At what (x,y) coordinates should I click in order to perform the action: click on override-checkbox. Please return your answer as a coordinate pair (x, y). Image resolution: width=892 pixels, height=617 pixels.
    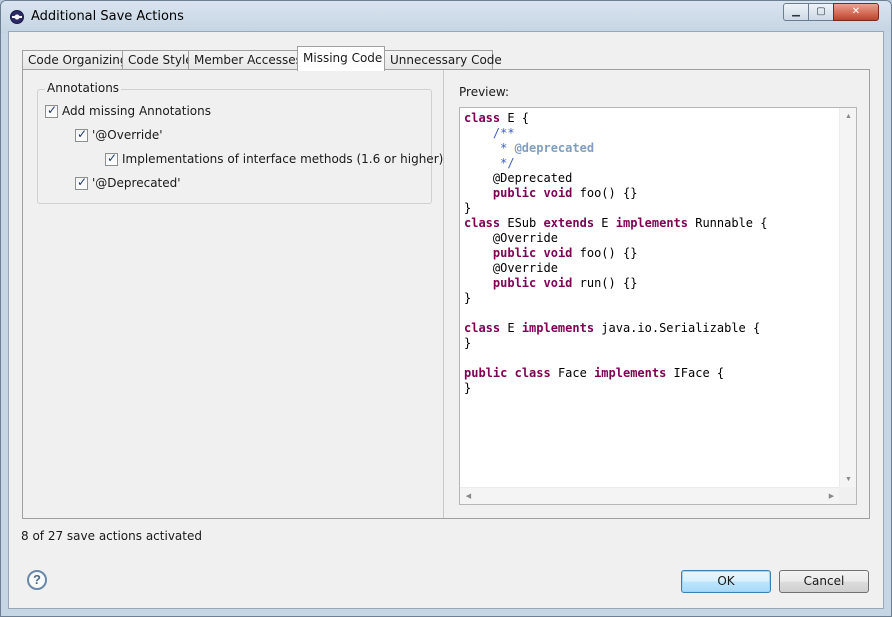
    Looking at the image, I should click on (81, 134).